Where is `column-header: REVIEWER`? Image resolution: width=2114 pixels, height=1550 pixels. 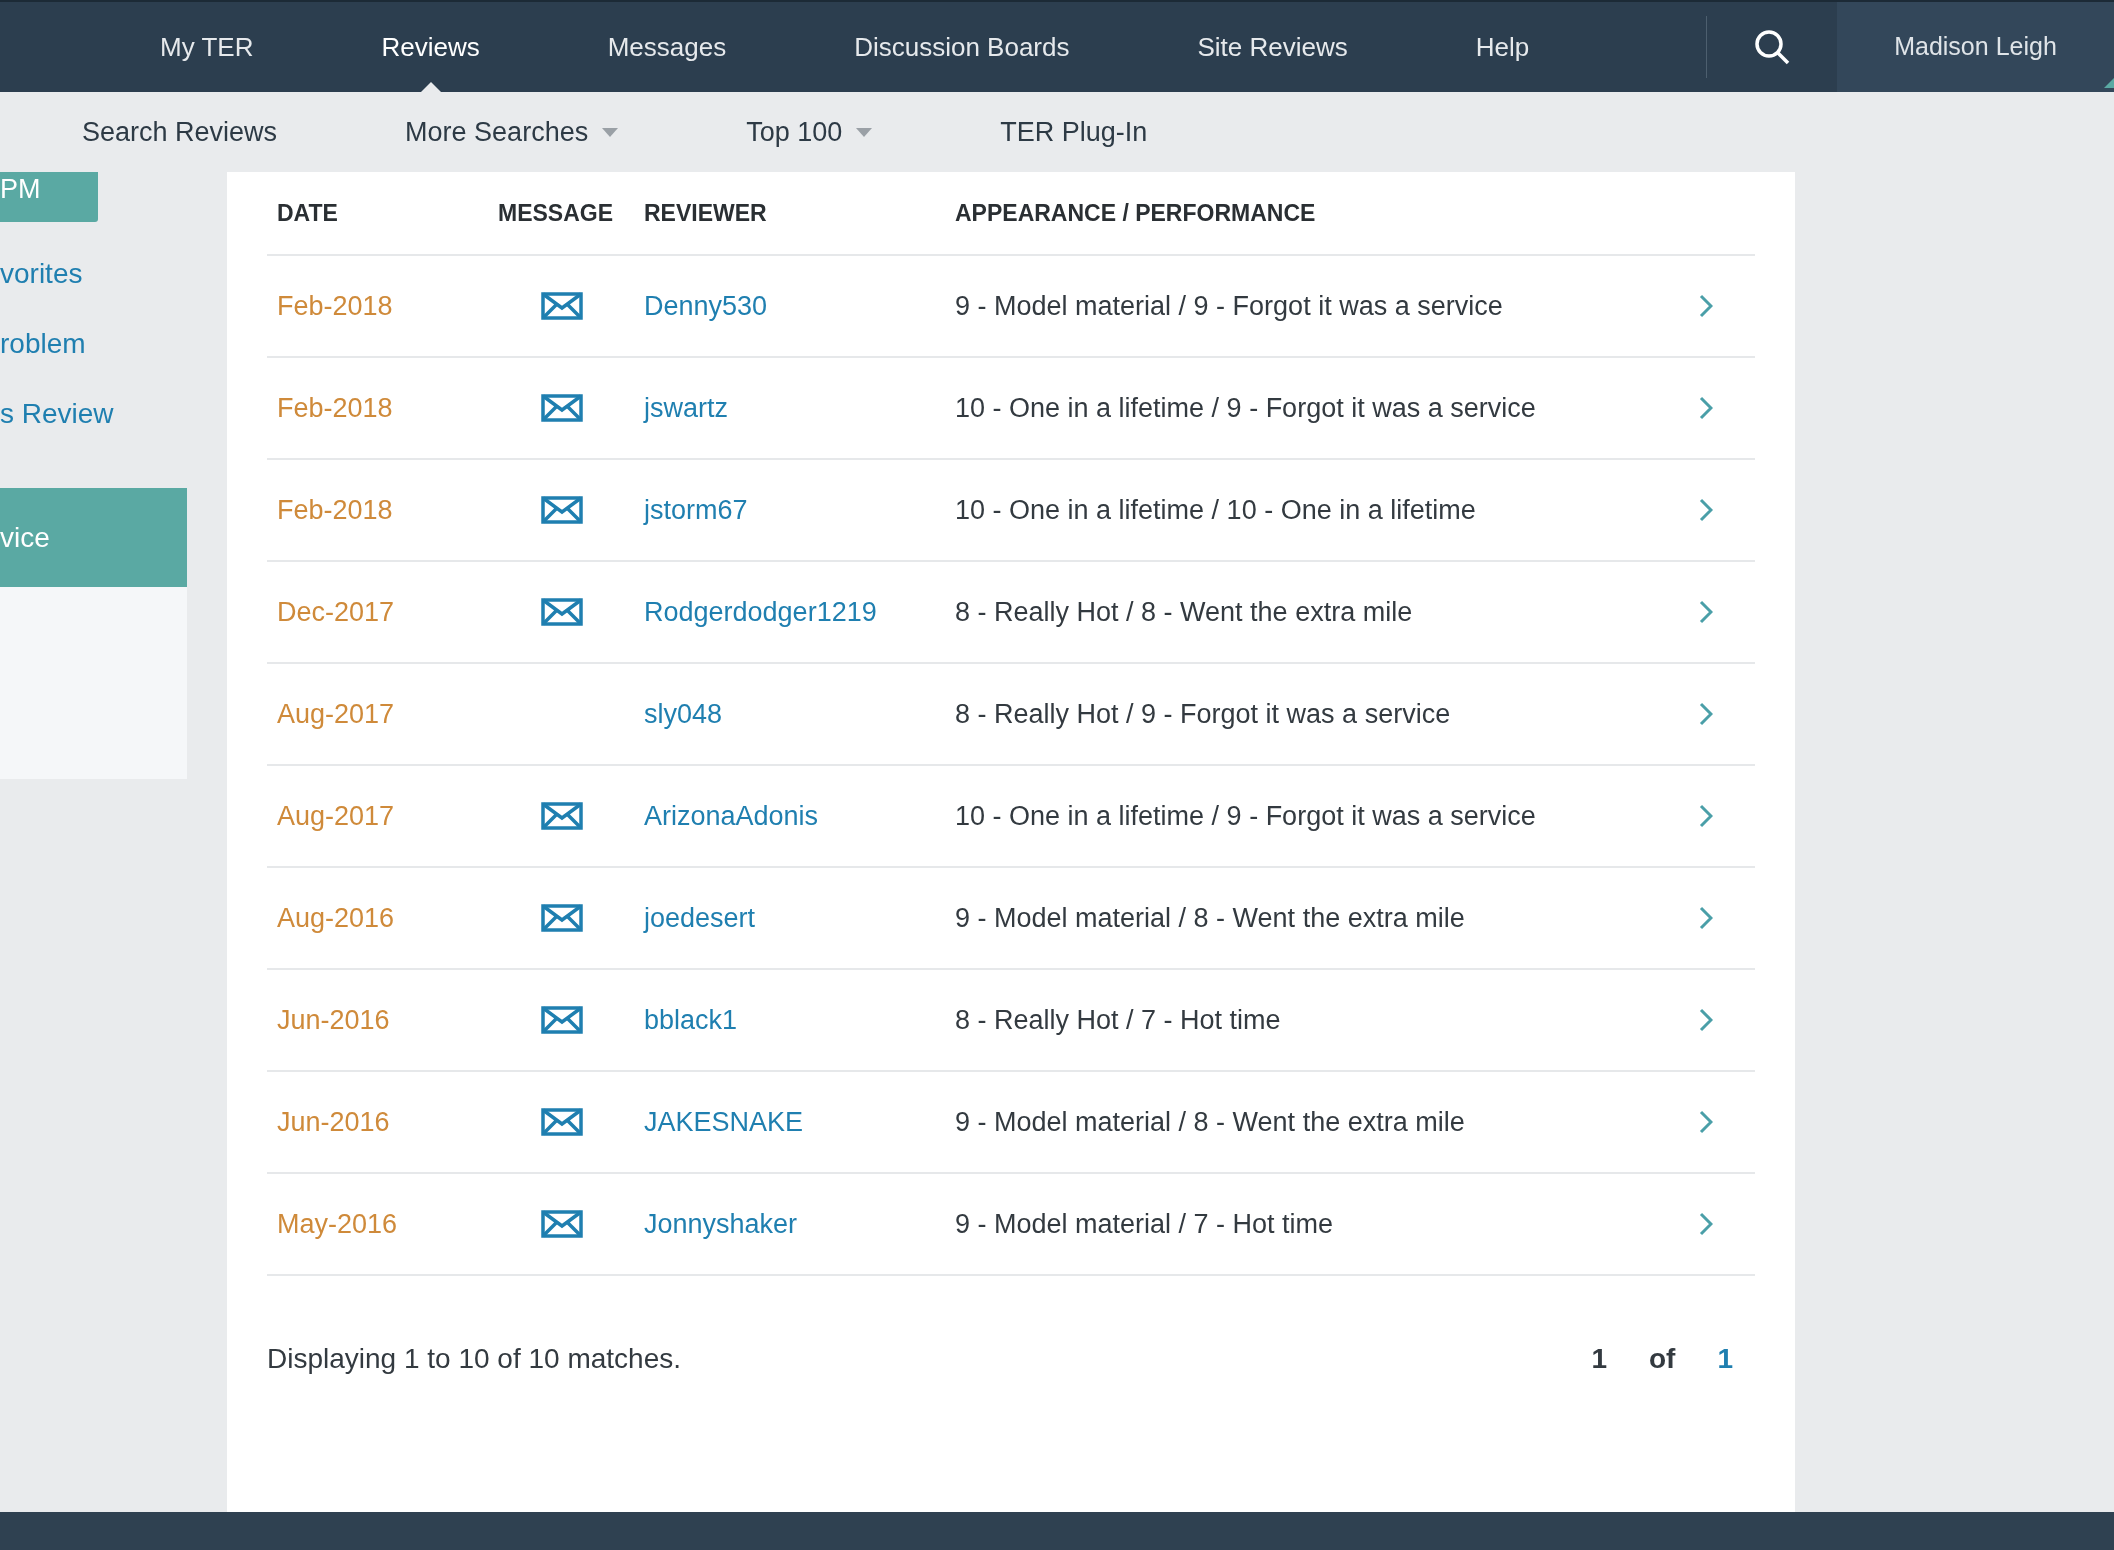
column-header: REVIEWER is located at coordinates (706, 213).